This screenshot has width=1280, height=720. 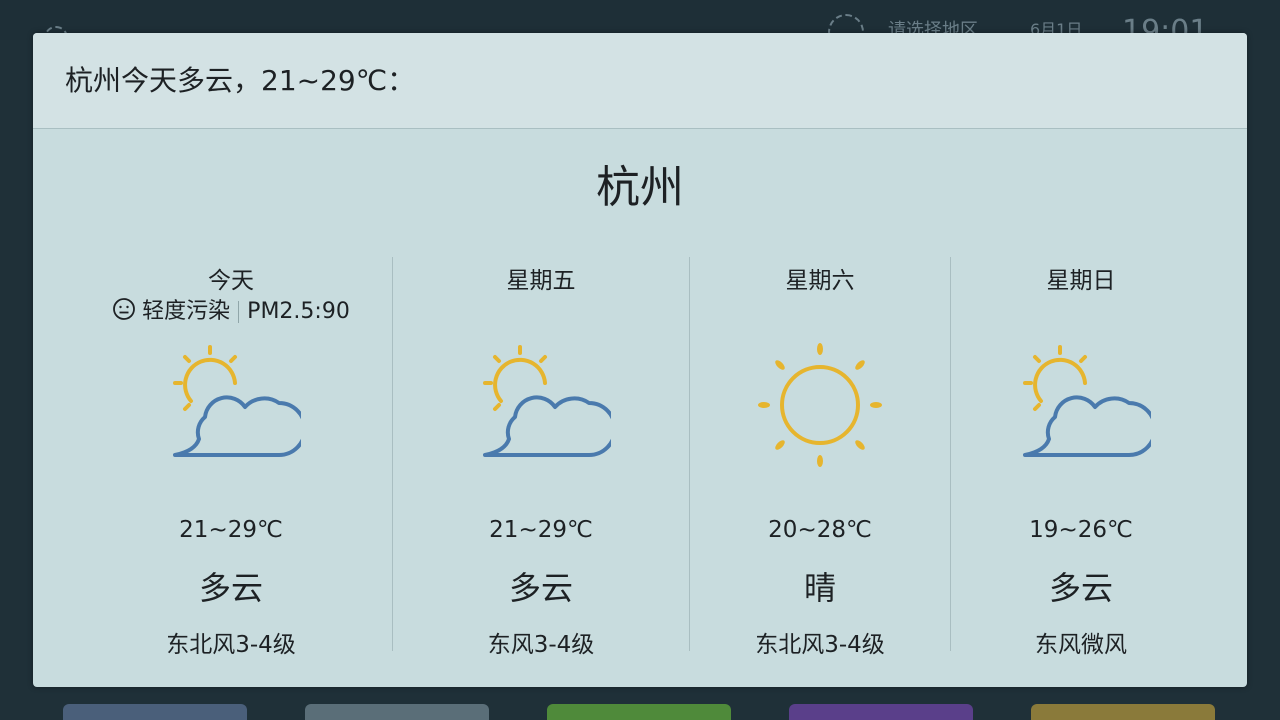 What do you see at coordinates (820, 530) in the screenshot?
I see `temperature-range: 20~28℃` at bounding box center [820, 530].